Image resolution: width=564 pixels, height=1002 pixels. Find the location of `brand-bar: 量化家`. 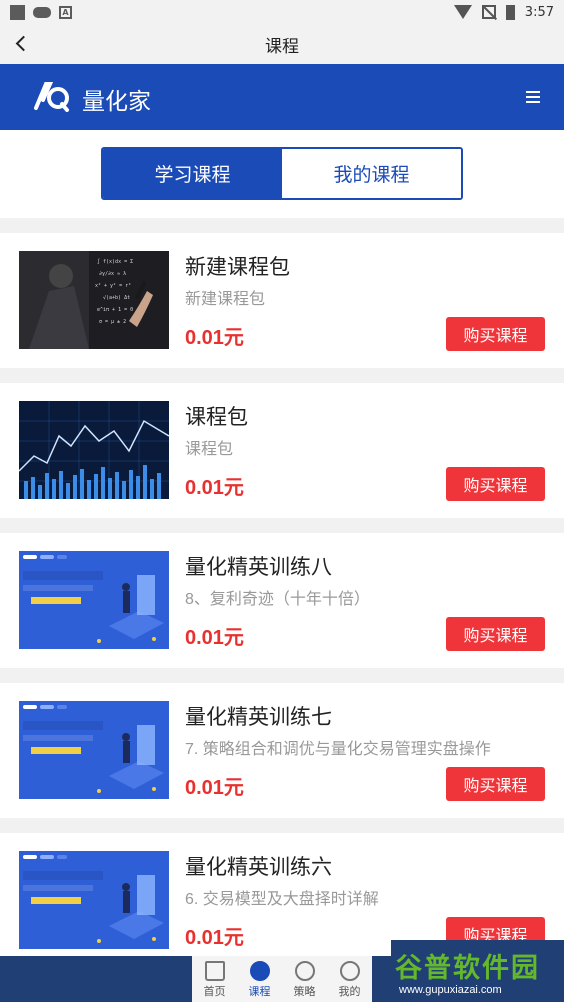

brand-bar: 量化家 is located at coordinates (282, 97).